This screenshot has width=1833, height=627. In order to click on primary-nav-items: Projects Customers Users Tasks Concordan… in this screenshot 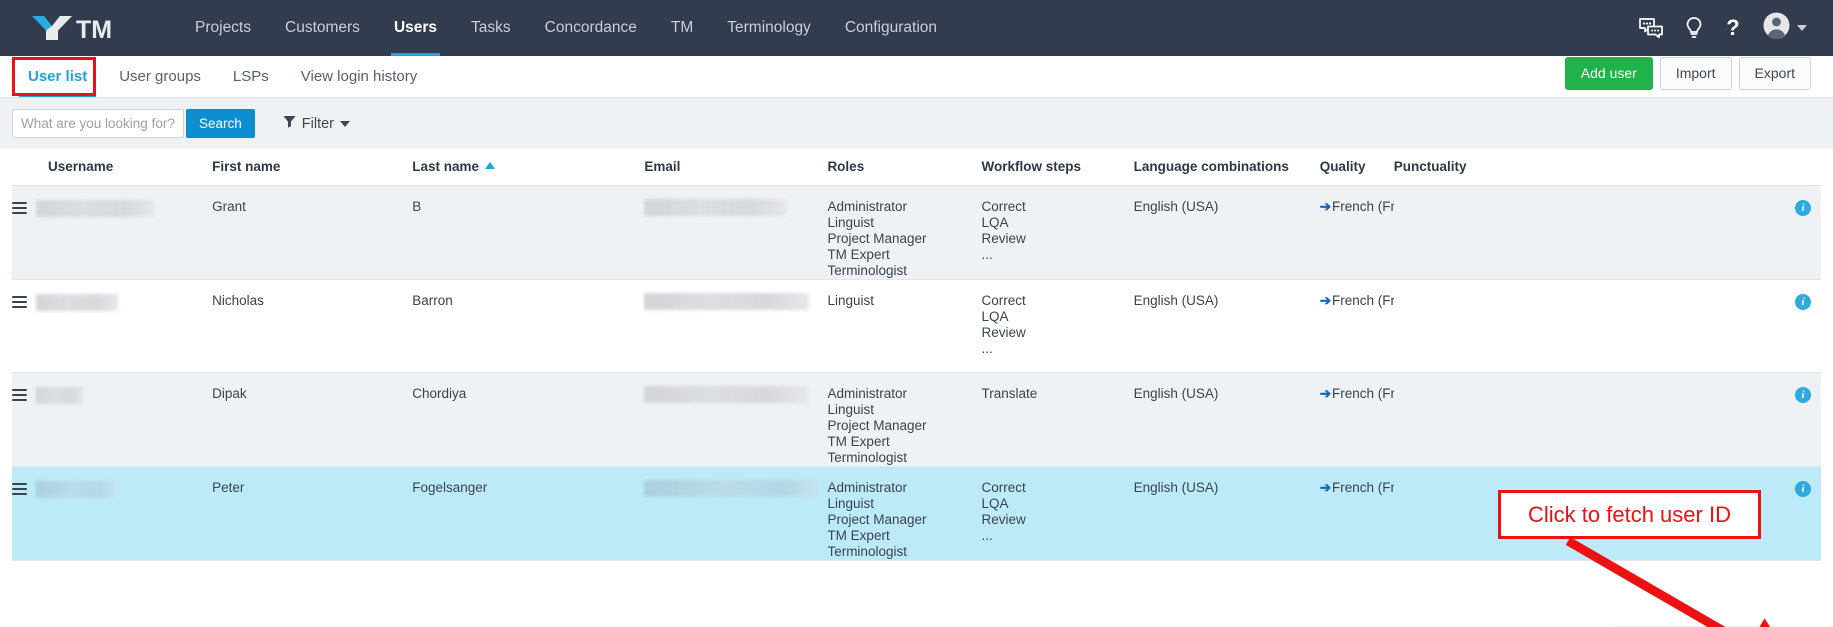, I will do `click(566, 28)`.